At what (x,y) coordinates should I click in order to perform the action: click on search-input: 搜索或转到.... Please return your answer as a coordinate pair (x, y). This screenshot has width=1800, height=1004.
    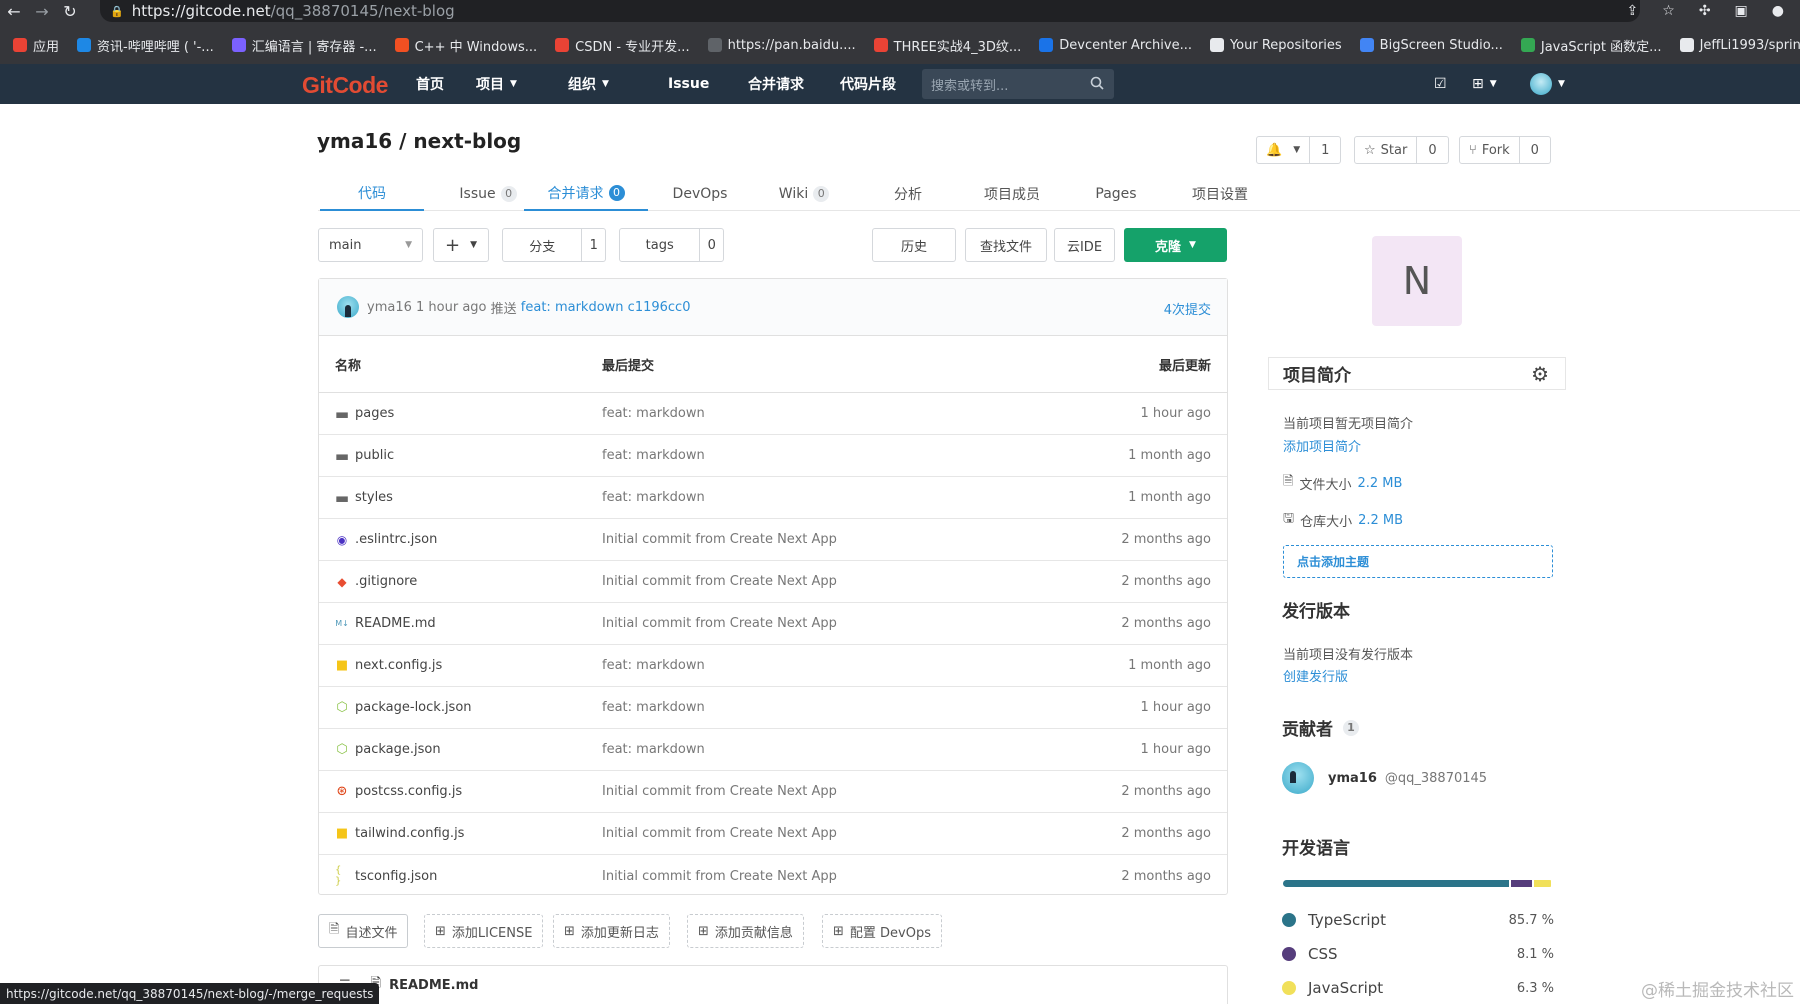
    Looking at the image, I should click on (1018, 84).